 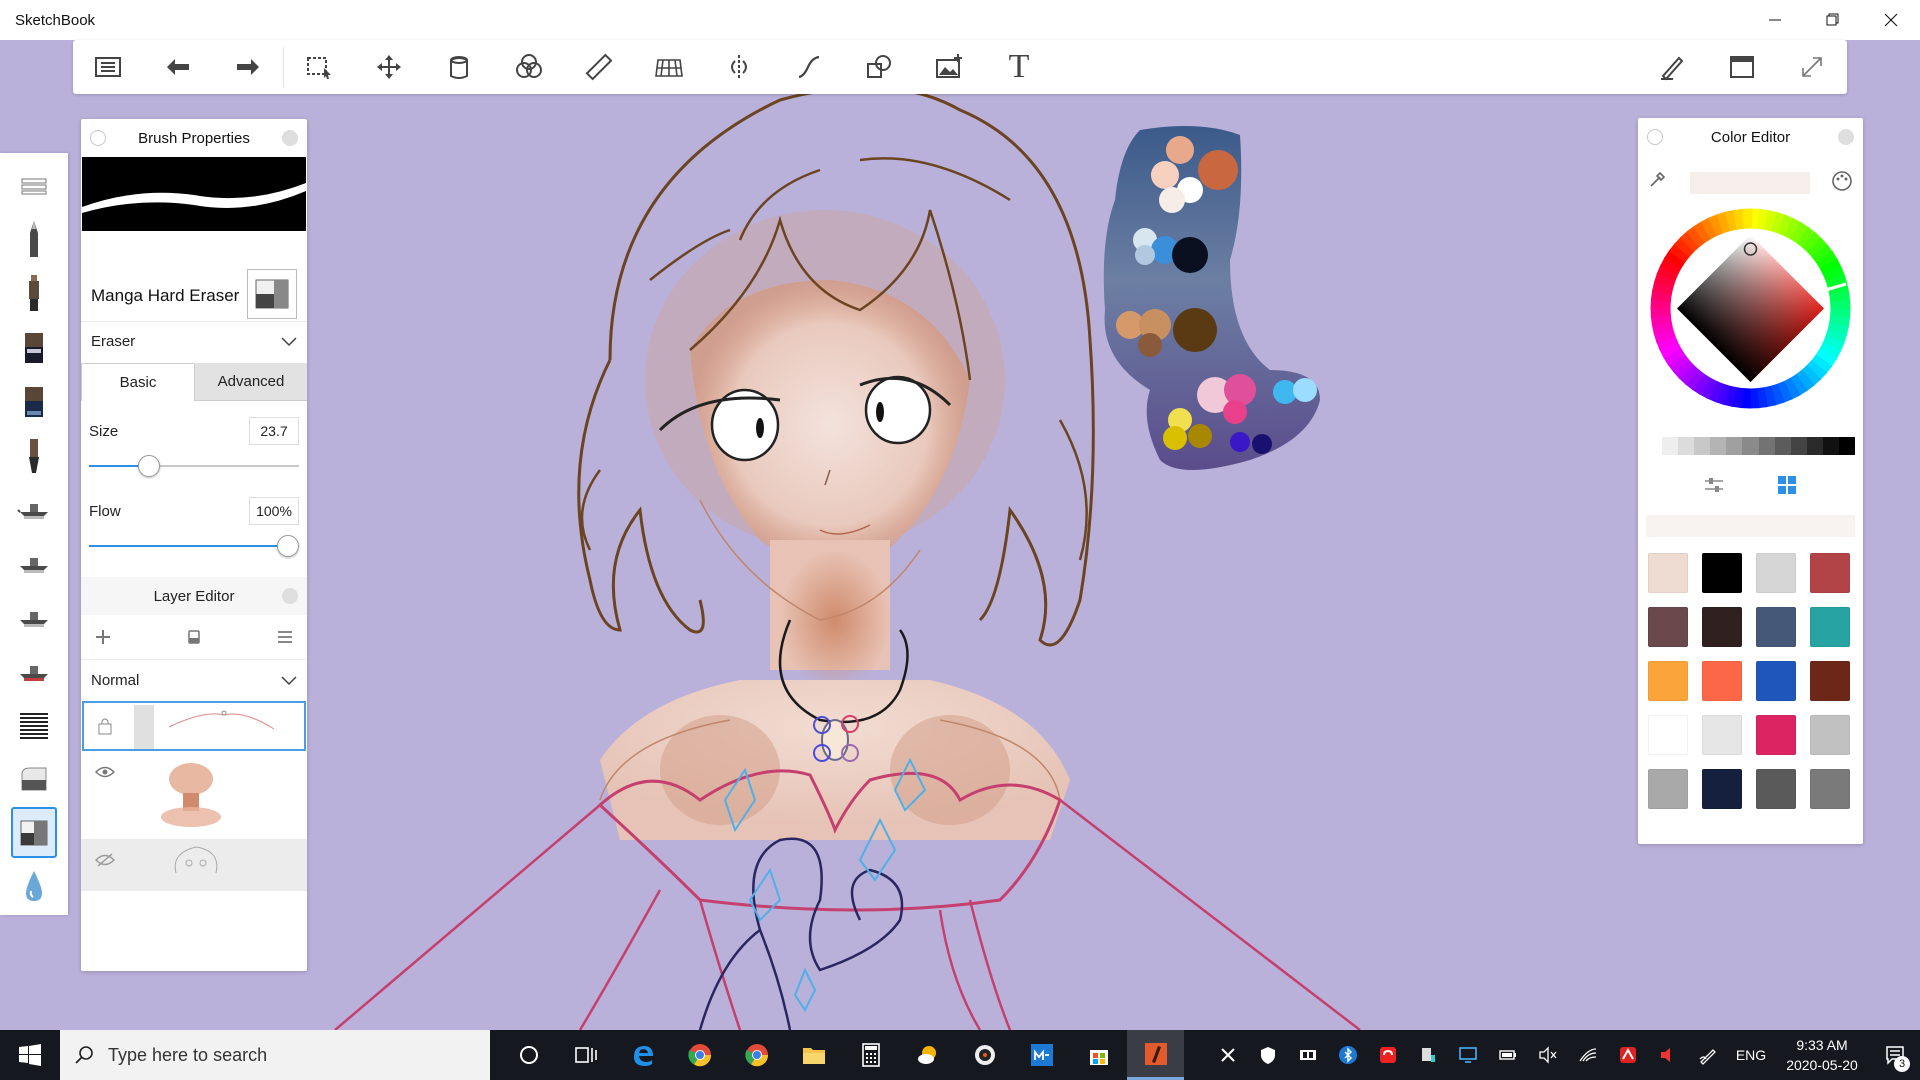 What do you see at coordinates (194, 637) in the screenshot?
I see `eraser-icon` at bounding box center [194, 637].